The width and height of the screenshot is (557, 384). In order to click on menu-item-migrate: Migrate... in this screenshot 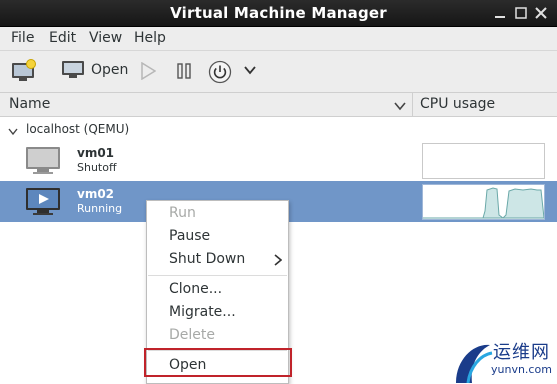, I will do `click(202, 312)`.